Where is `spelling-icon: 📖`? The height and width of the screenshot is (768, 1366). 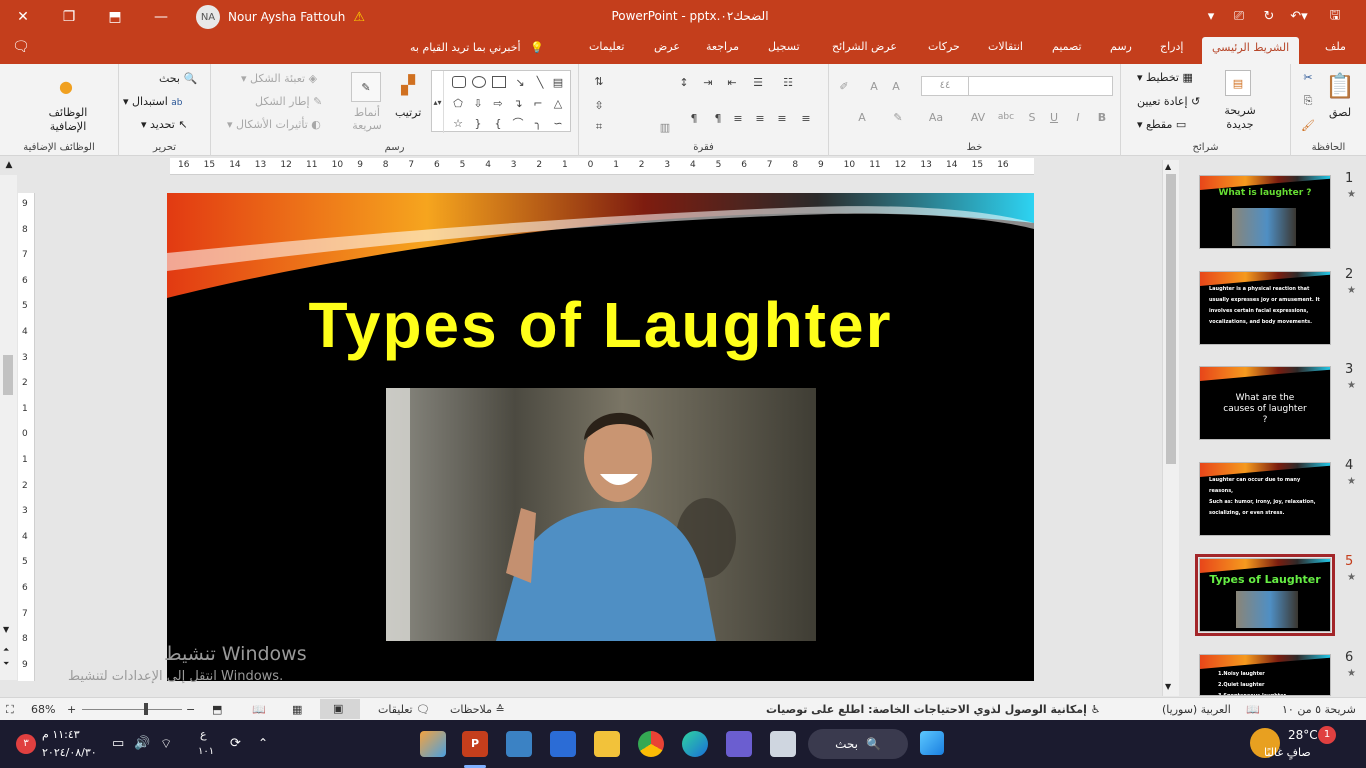
spelling-icon: 📖 is located at coordinates (1253, 709).